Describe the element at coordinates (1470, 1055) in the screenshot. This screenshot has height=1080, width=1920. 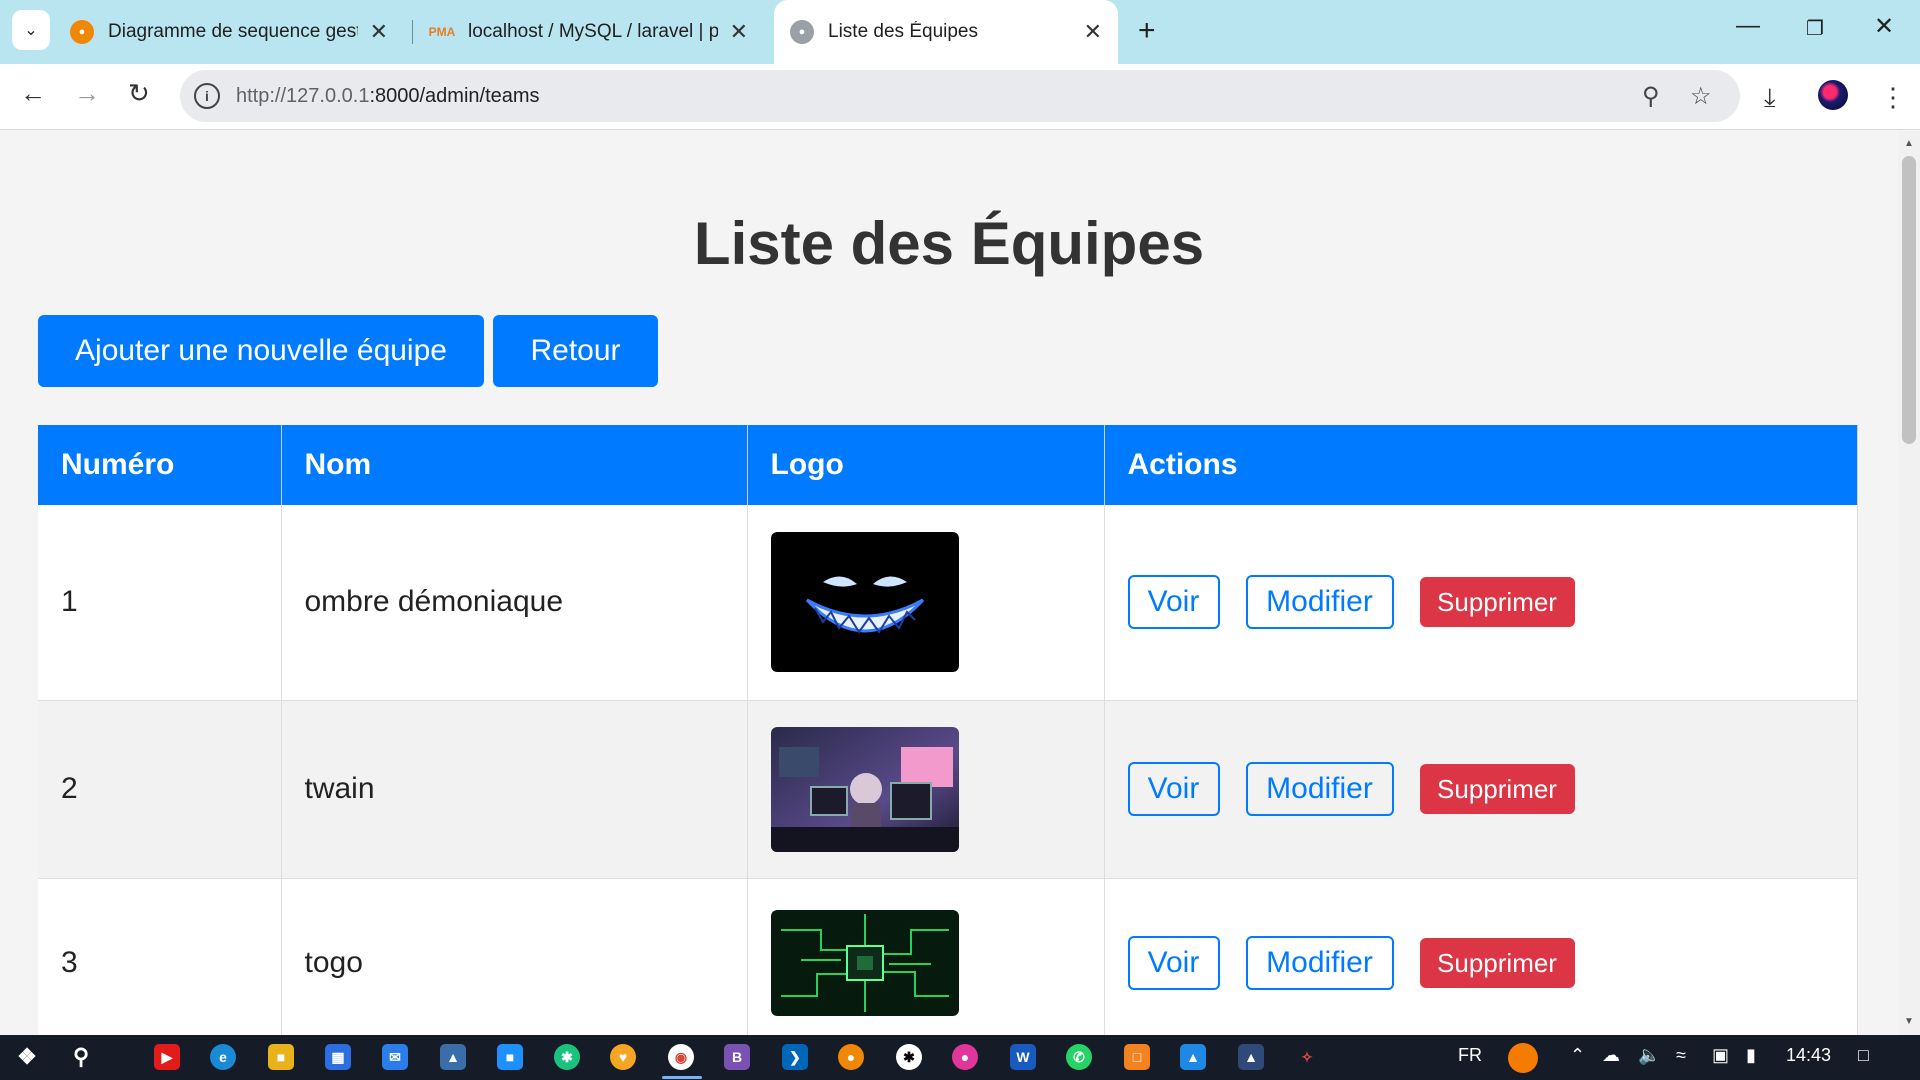
I see `language-indicator: FR` at that location.